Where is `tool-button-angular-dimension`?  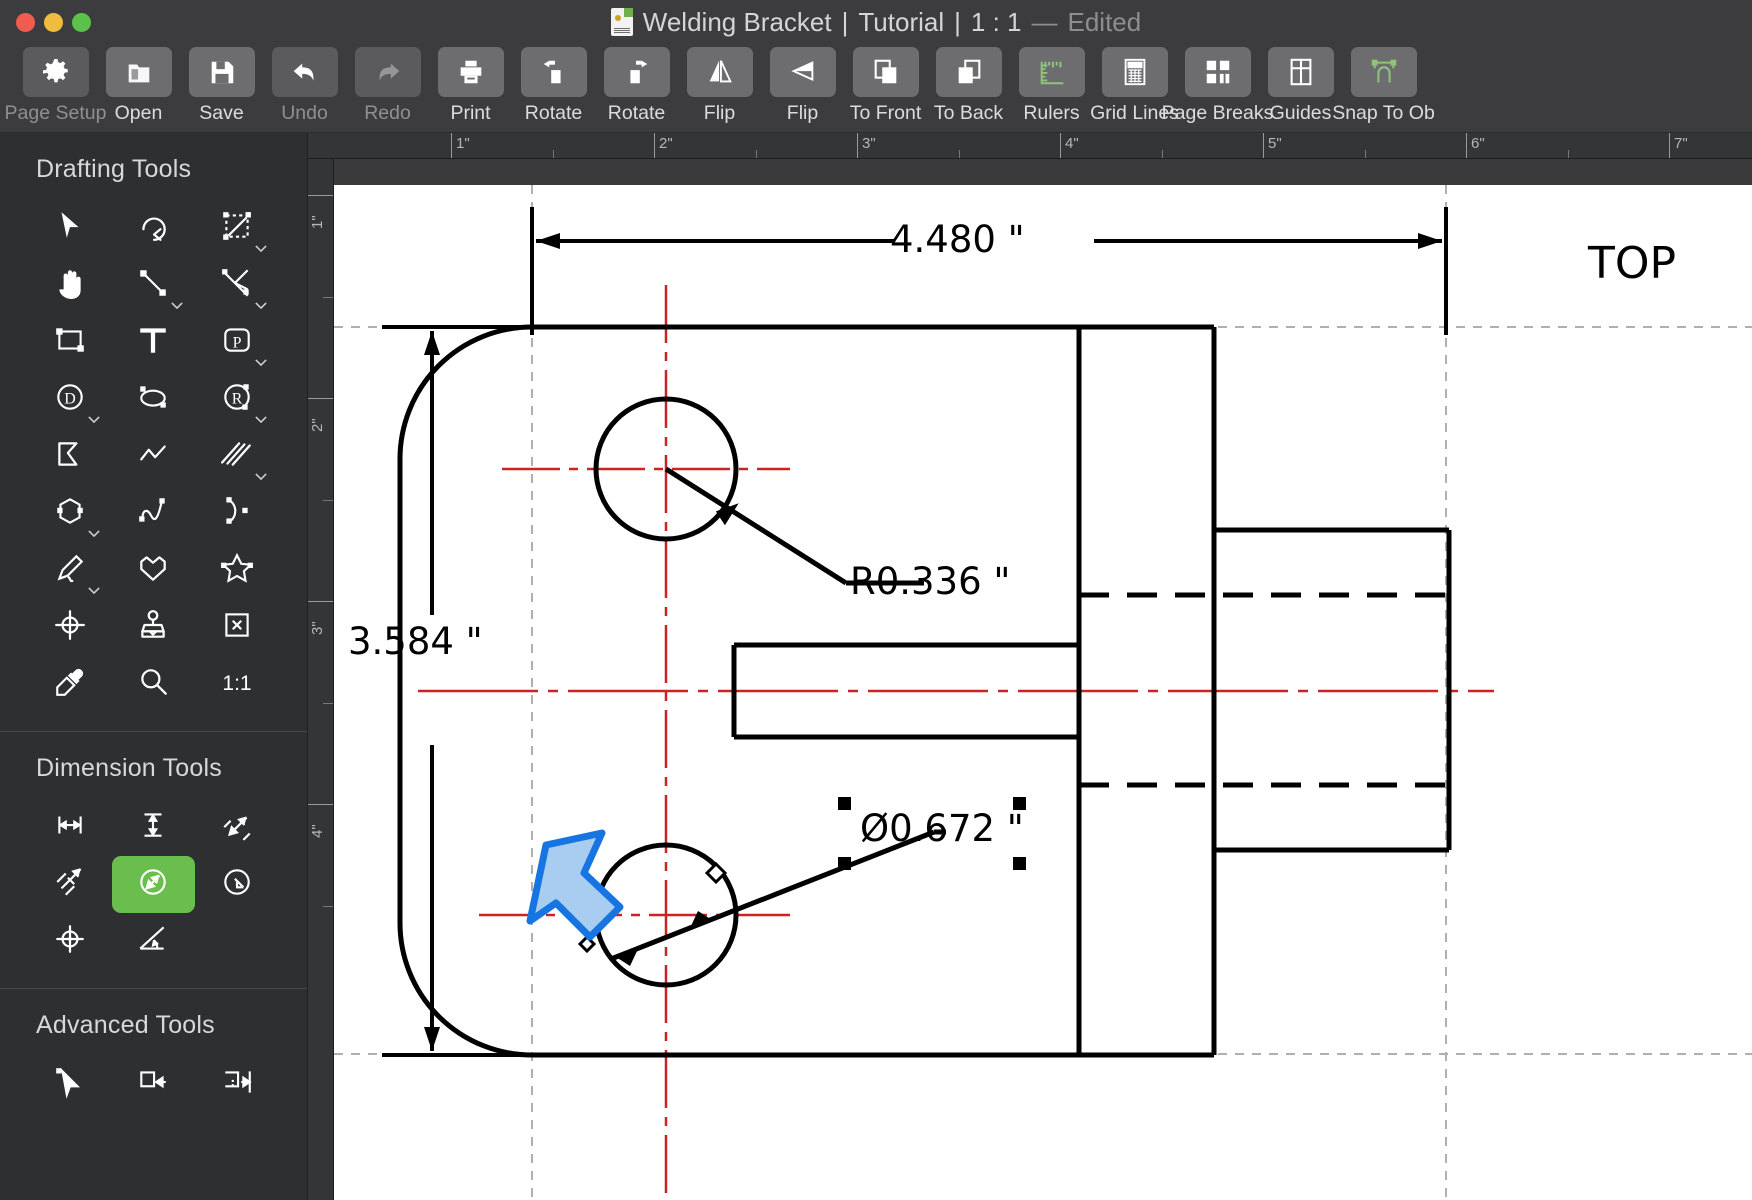 tool-button-angular-dimension is located at coordinates (154, 941).